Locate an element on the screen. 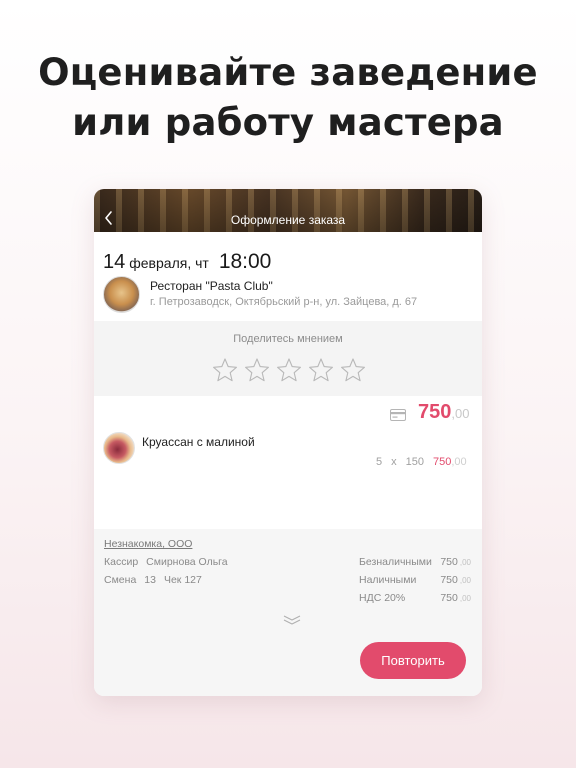 The width and height of the screenshot is (576, 768). headline: Оценивайте заведение или работу мастера is located at coordinates (288, 98).